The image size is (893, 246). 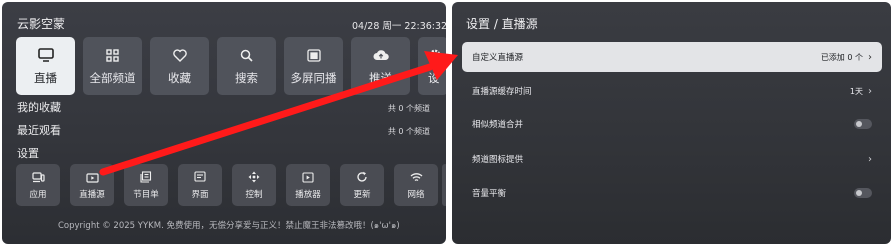 I want to click on tile-label: 控制, so click(x=254, y=195).